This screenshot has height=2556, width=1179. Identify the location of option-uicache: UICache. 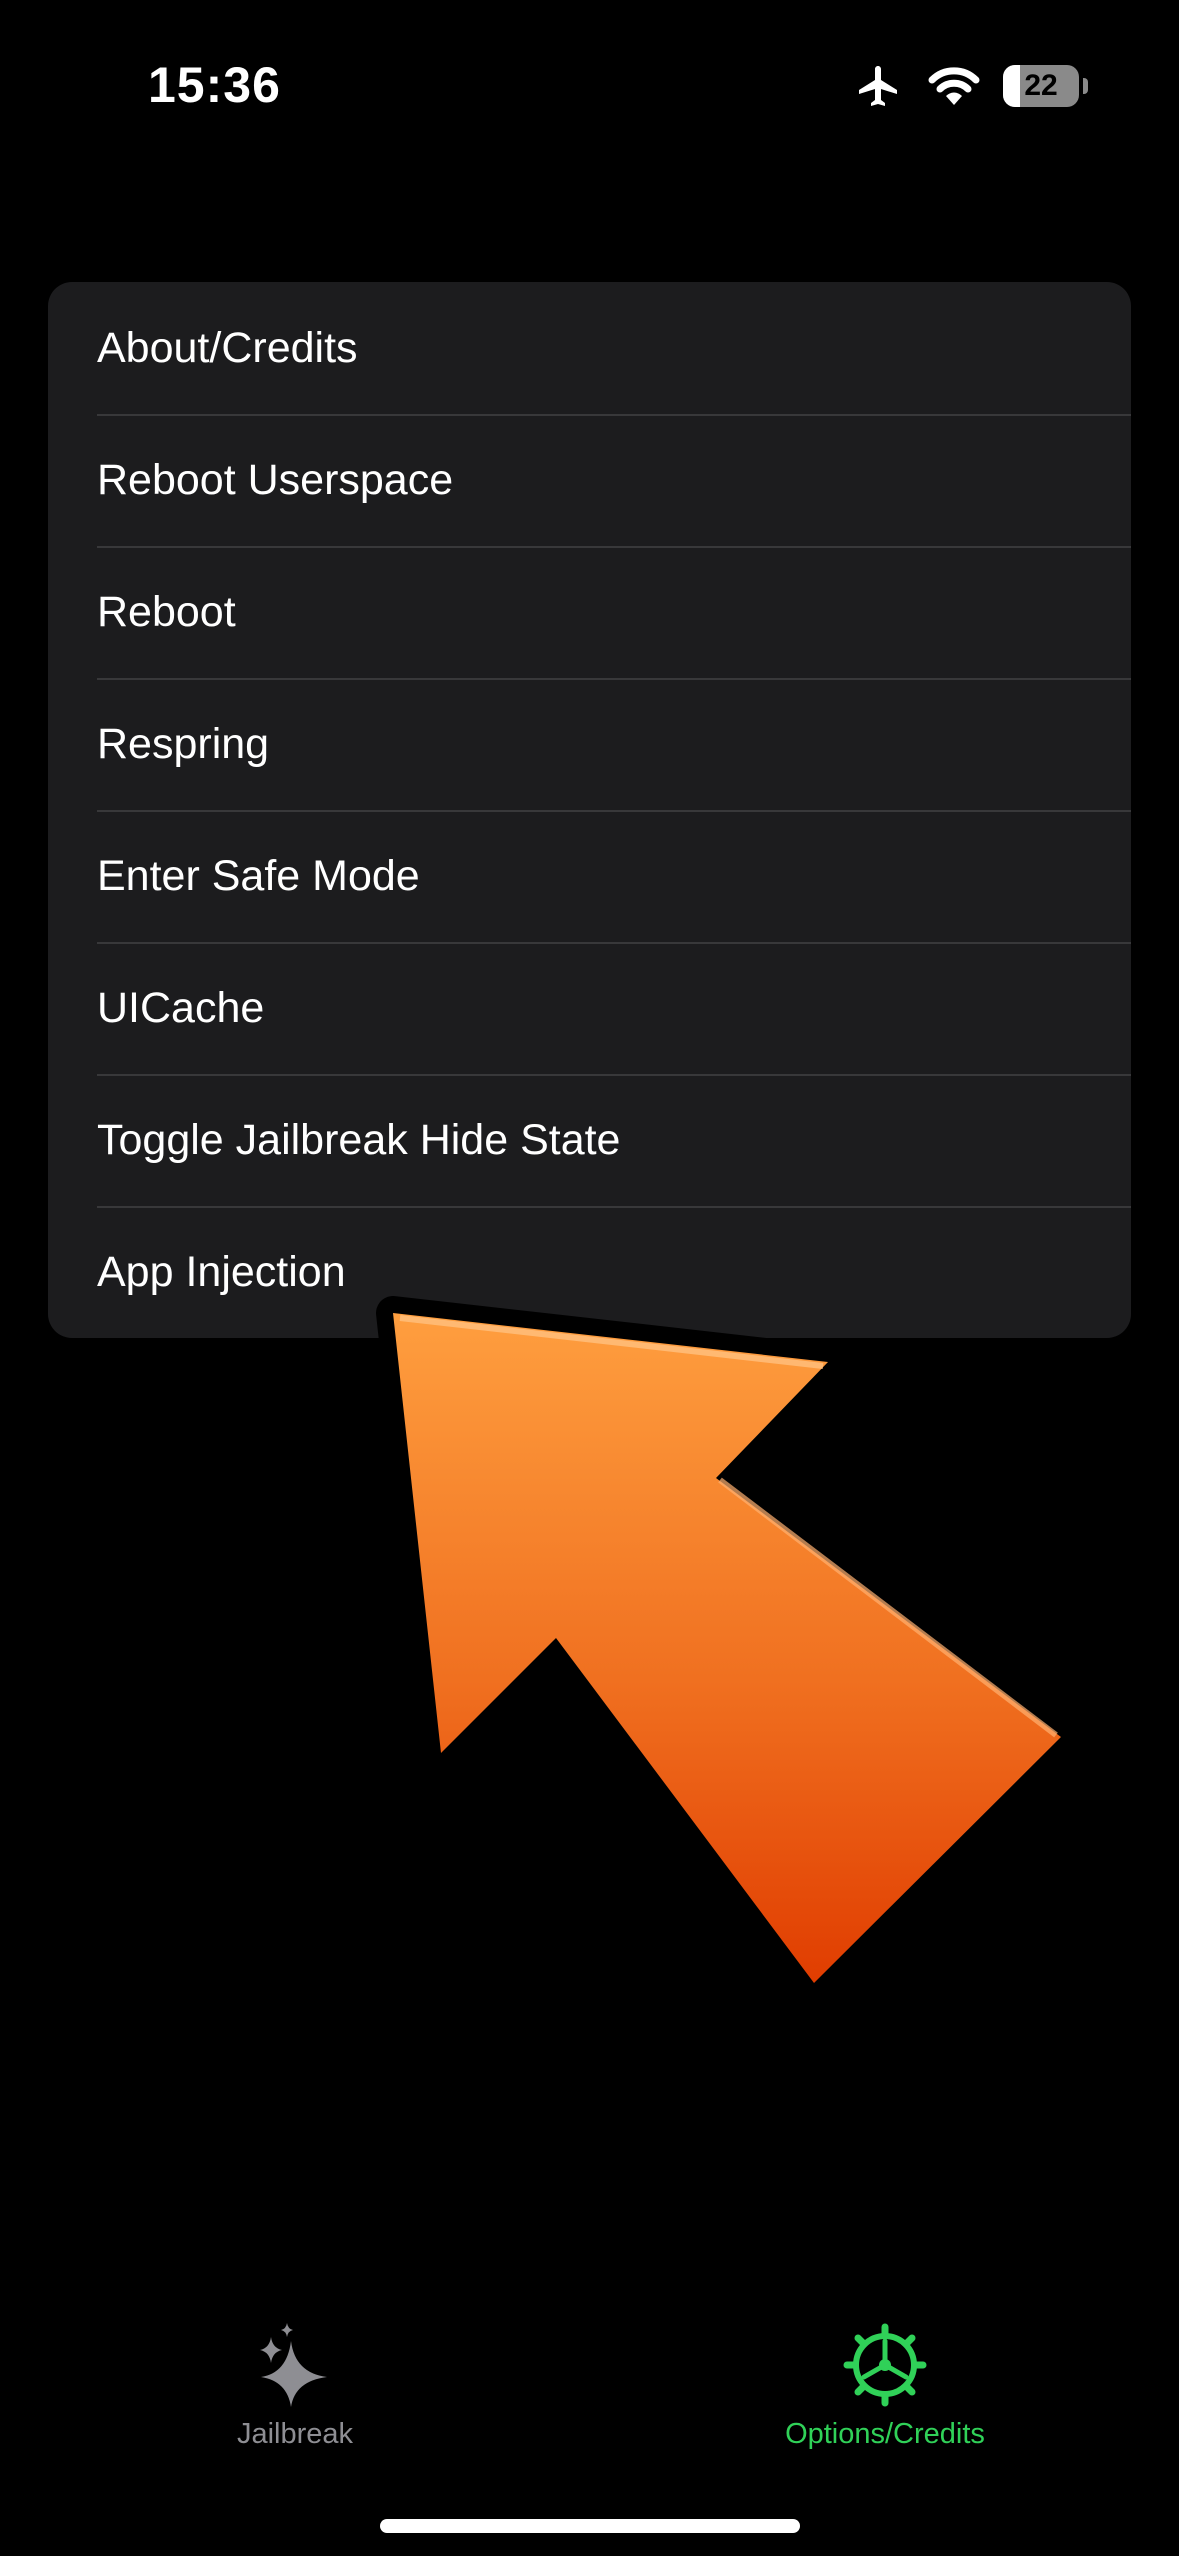
(589, 1008).